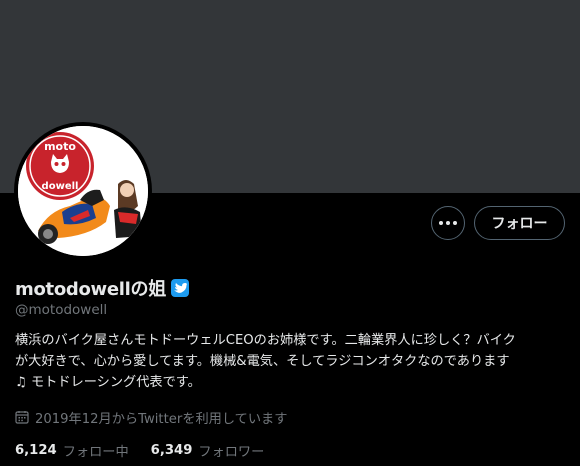 The width and height of the screenshot is (580, 466). What do you see at coordinates (36, 450) in the screenshot?
I see `following-count: 6,124` at bounding box center [36, 450].